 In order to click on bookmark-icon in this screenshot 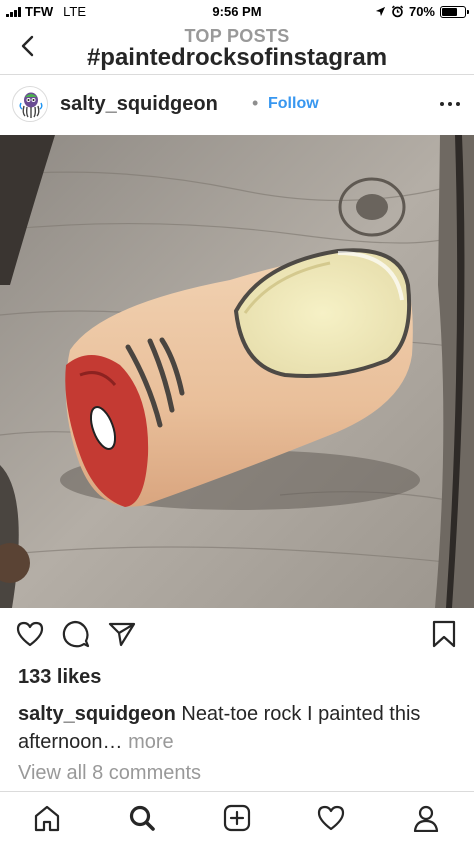, I will do `click(444, 634)`.